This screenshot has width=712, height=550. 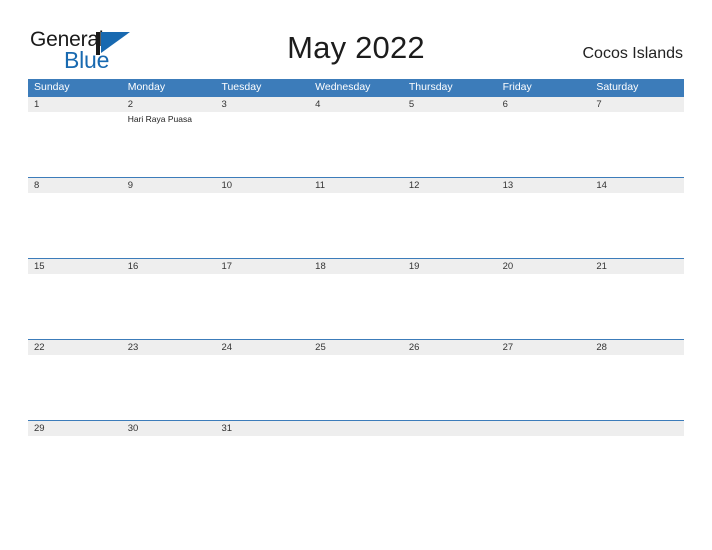 I want to click on day-number: 1, so click(x=75, y=104).